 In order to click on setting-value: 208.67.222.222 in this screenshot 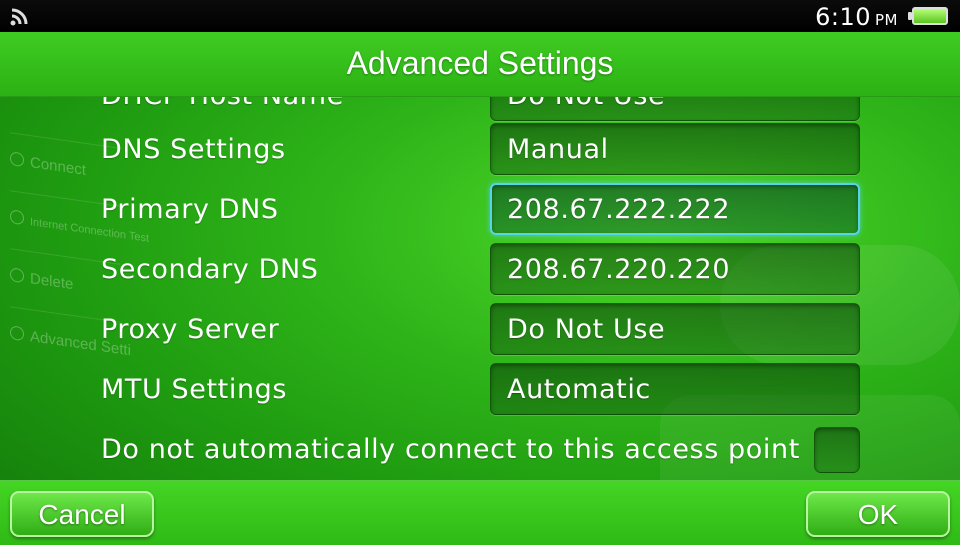, I will do `click(619, 209)`.